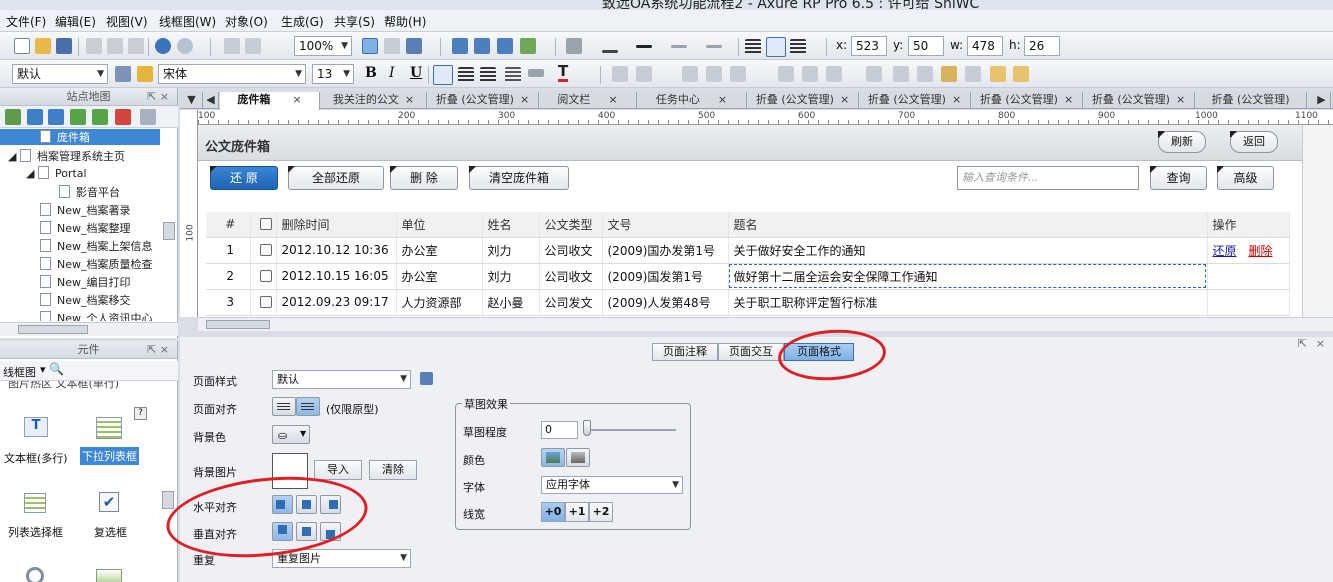 This screenshot has height=582, width=1333. What do you see at coordinates (610, 51) in the screenshot?
I see `line-color-icon` at bounding box center [610, 51].